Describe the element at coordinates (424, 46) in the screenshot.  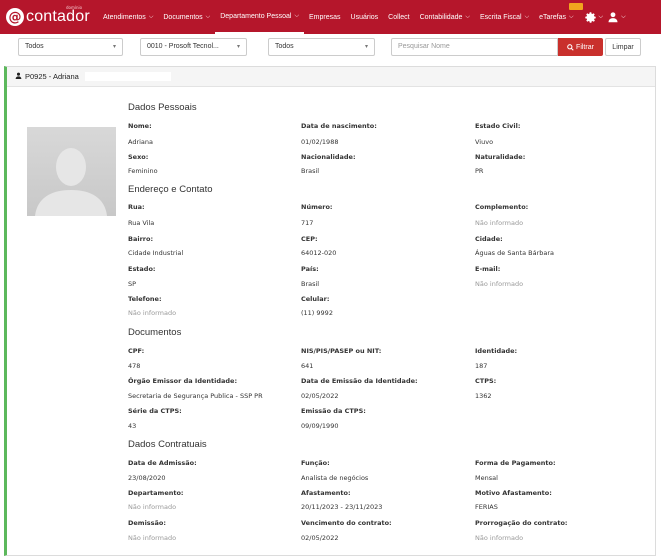
I see `search-placeholder: Pesquisar Nome` at that location.